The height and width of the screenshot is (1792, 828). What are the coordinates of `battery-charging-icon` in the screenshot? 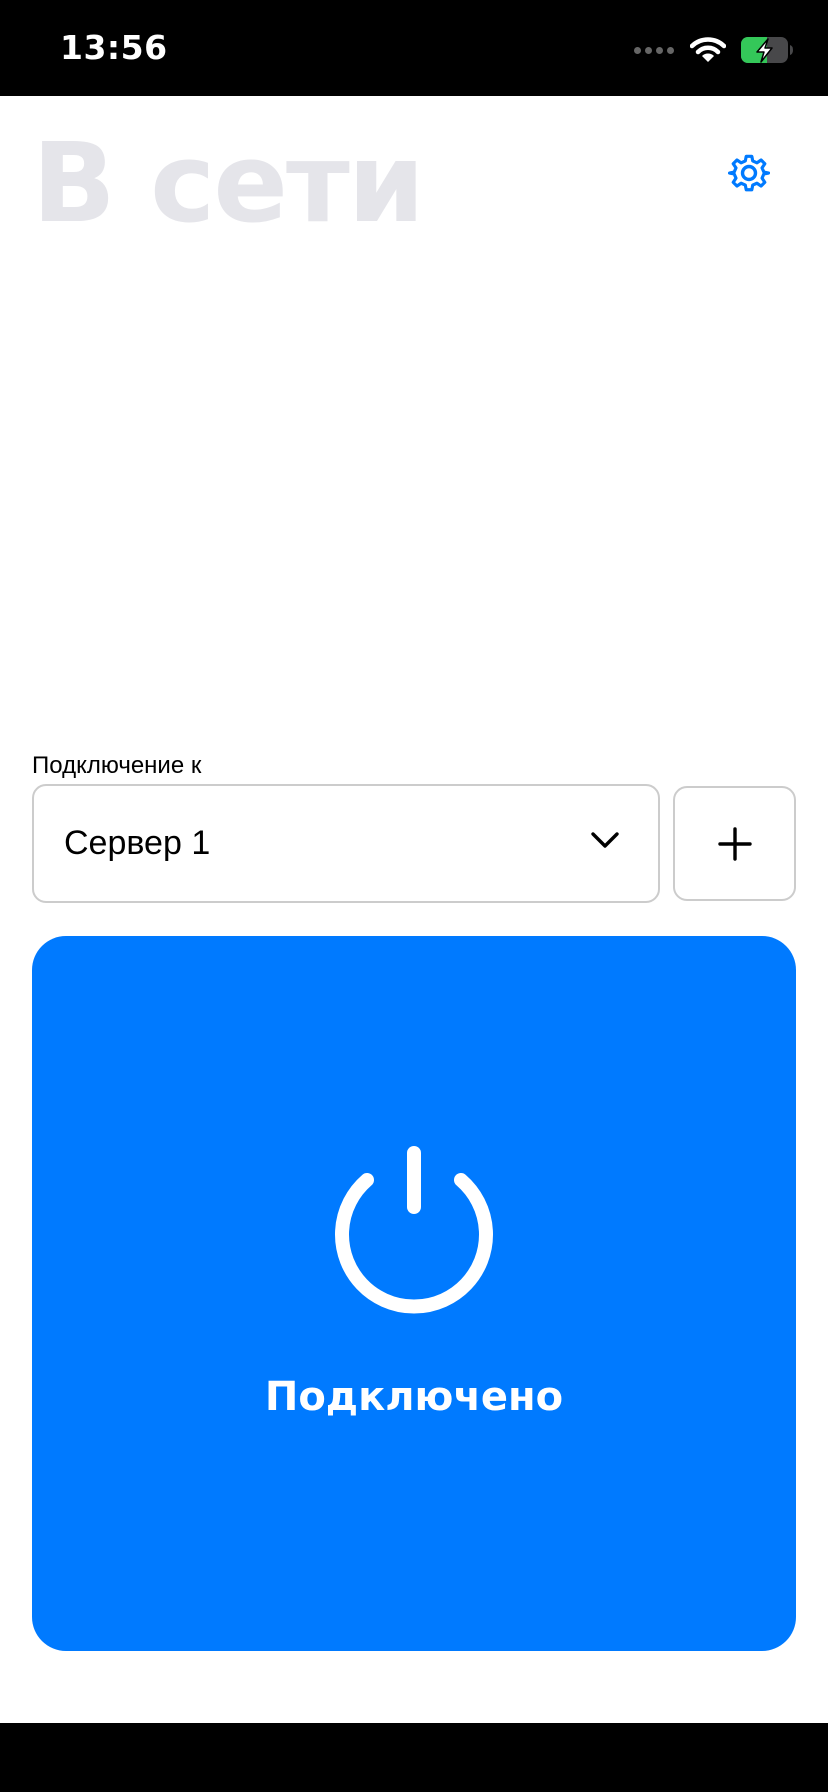 It's located at (767, 50).